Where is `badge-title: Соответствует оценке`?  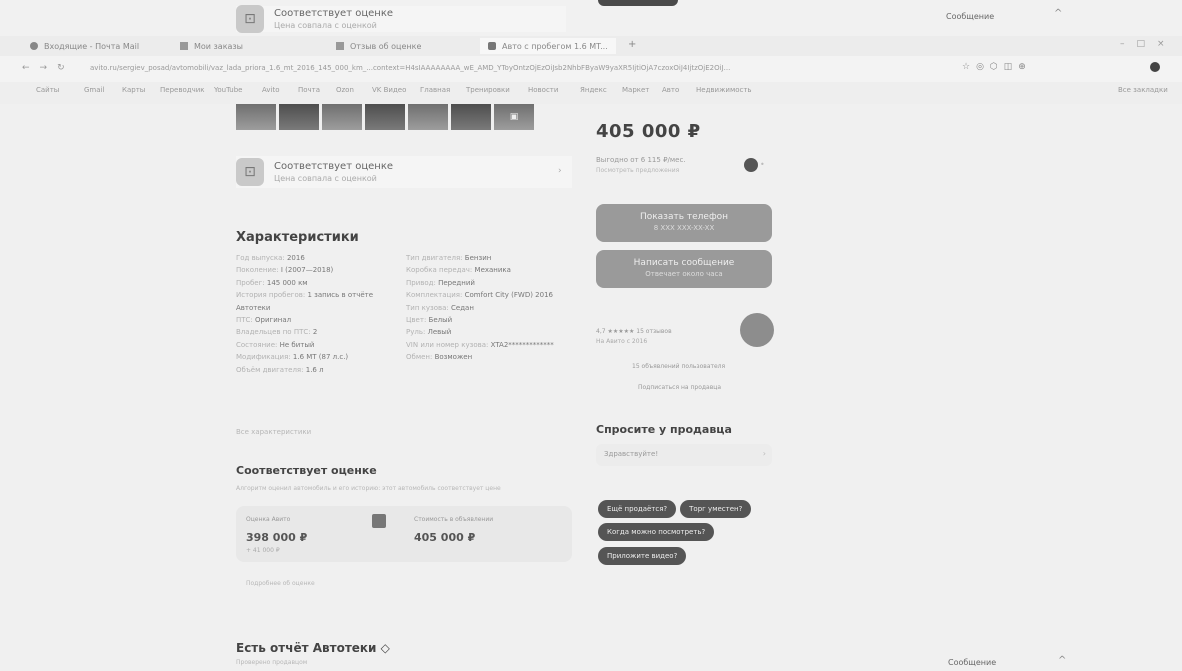 badge-title: Соответствует оценке is located at coordinates (334, 166).